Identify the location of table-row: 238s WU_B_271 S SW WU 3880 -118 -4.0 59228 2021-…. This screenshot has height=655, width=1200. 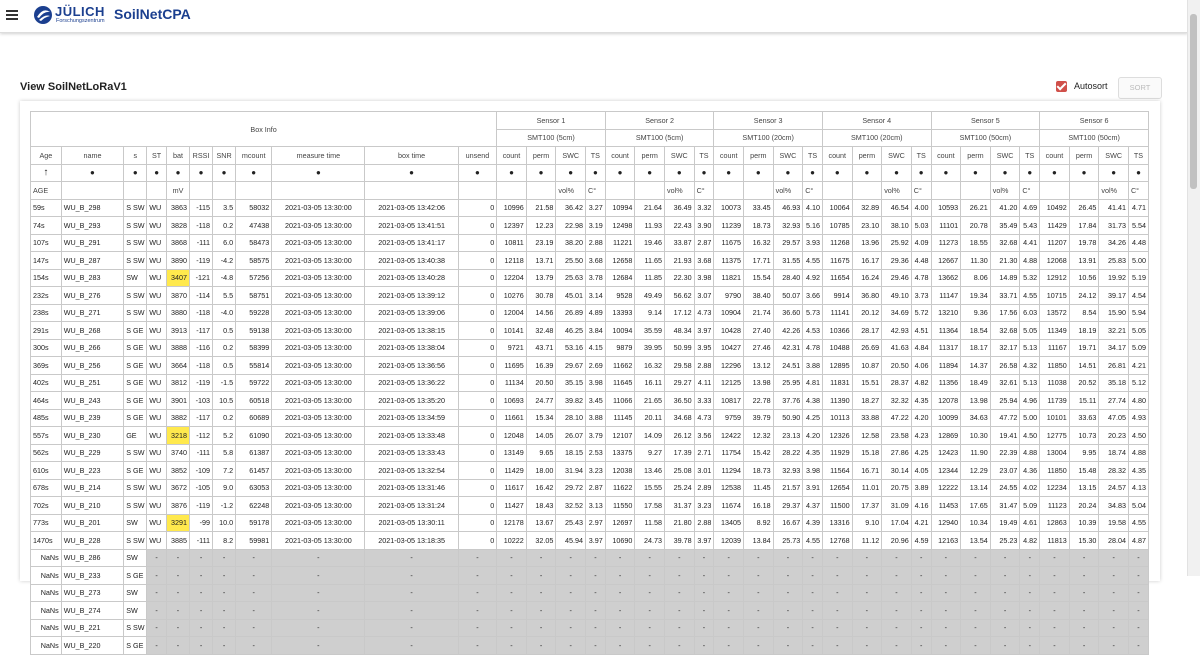
(590, 312).